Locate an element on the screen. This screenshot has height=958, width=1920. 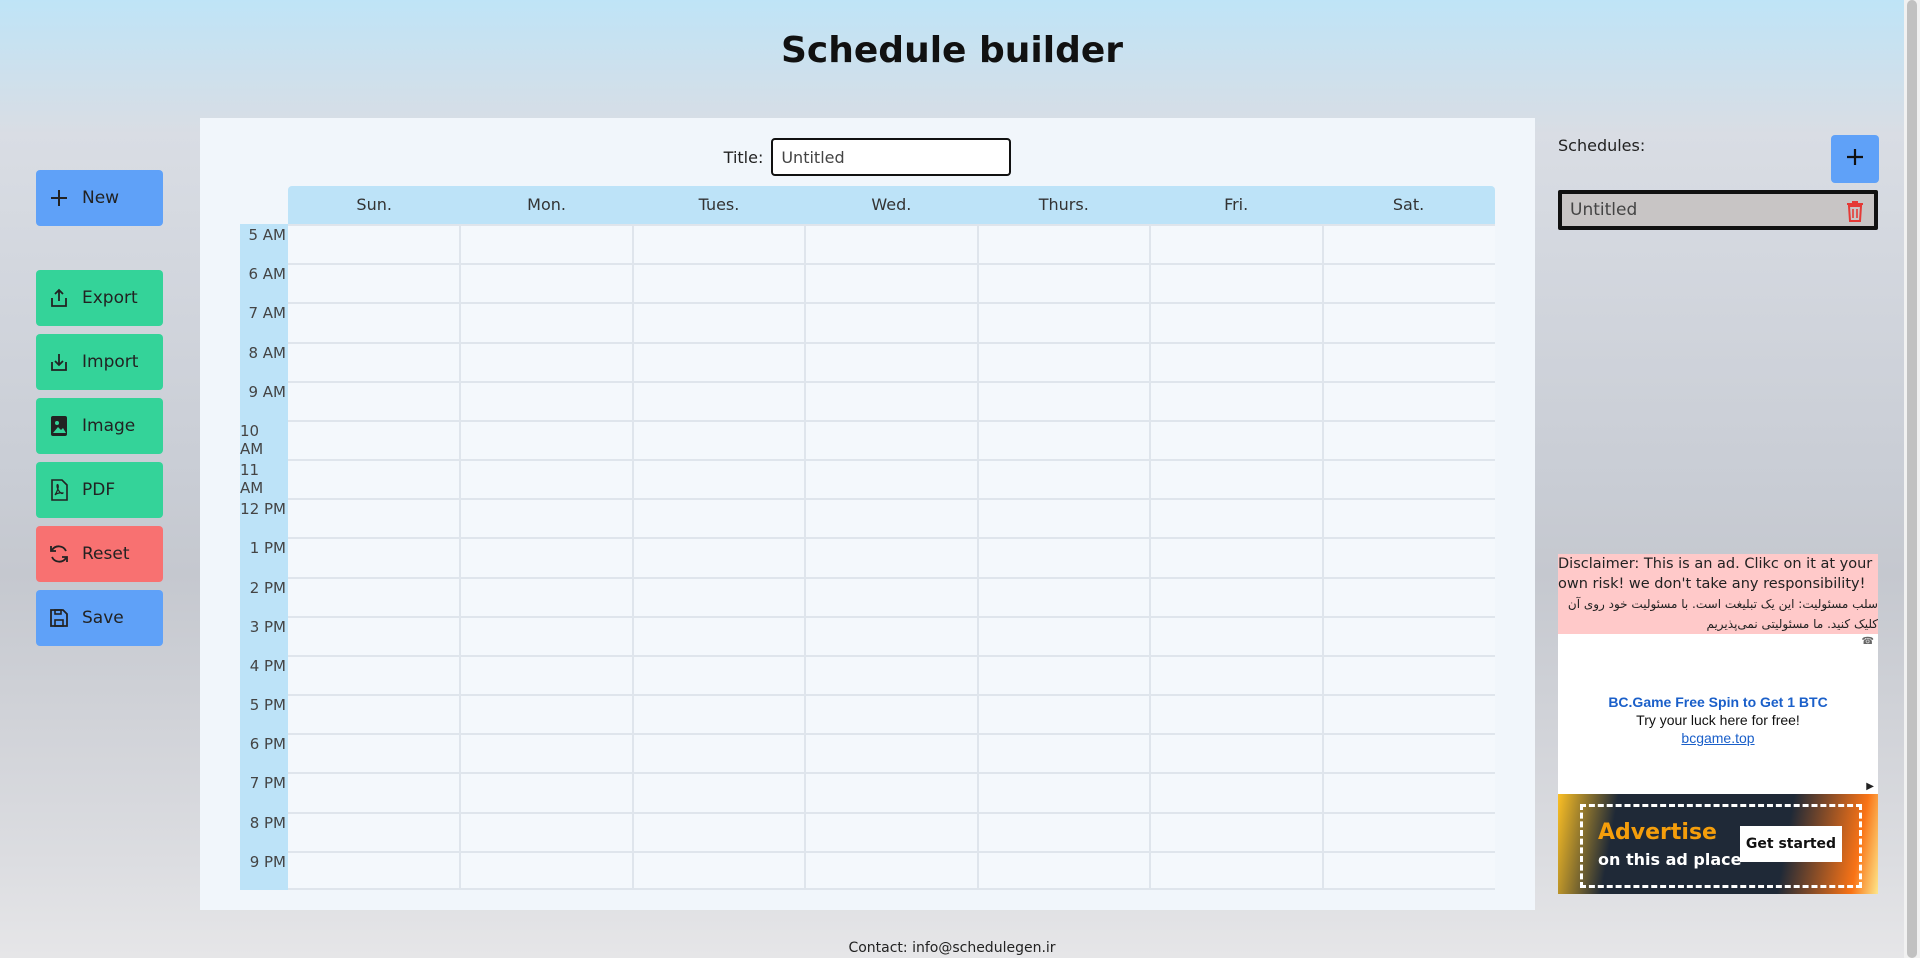
advertise-title: Advertise is located at coordinates (1657, 832).